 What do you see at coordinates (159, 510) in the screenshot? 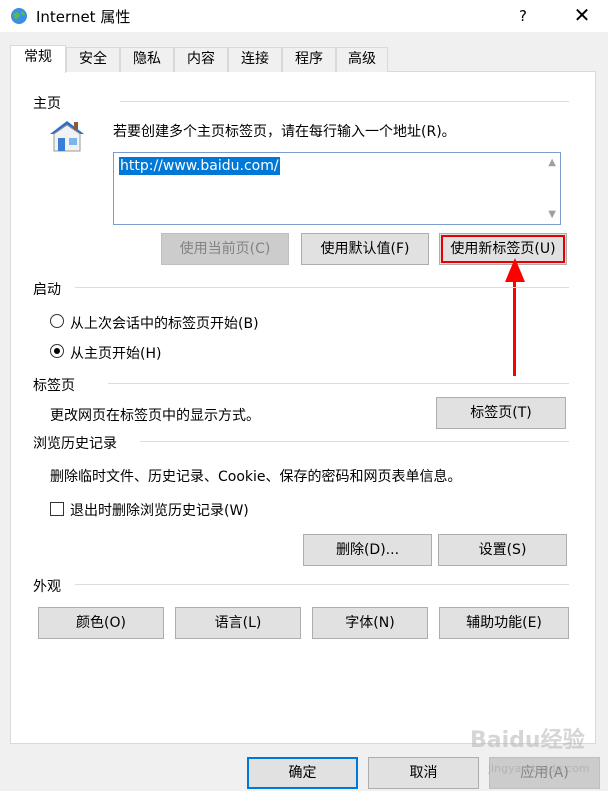
I see `delete-history-on-exit-label: 退出时删除浏览历史记录(W)` at bounding box center [159, 510].